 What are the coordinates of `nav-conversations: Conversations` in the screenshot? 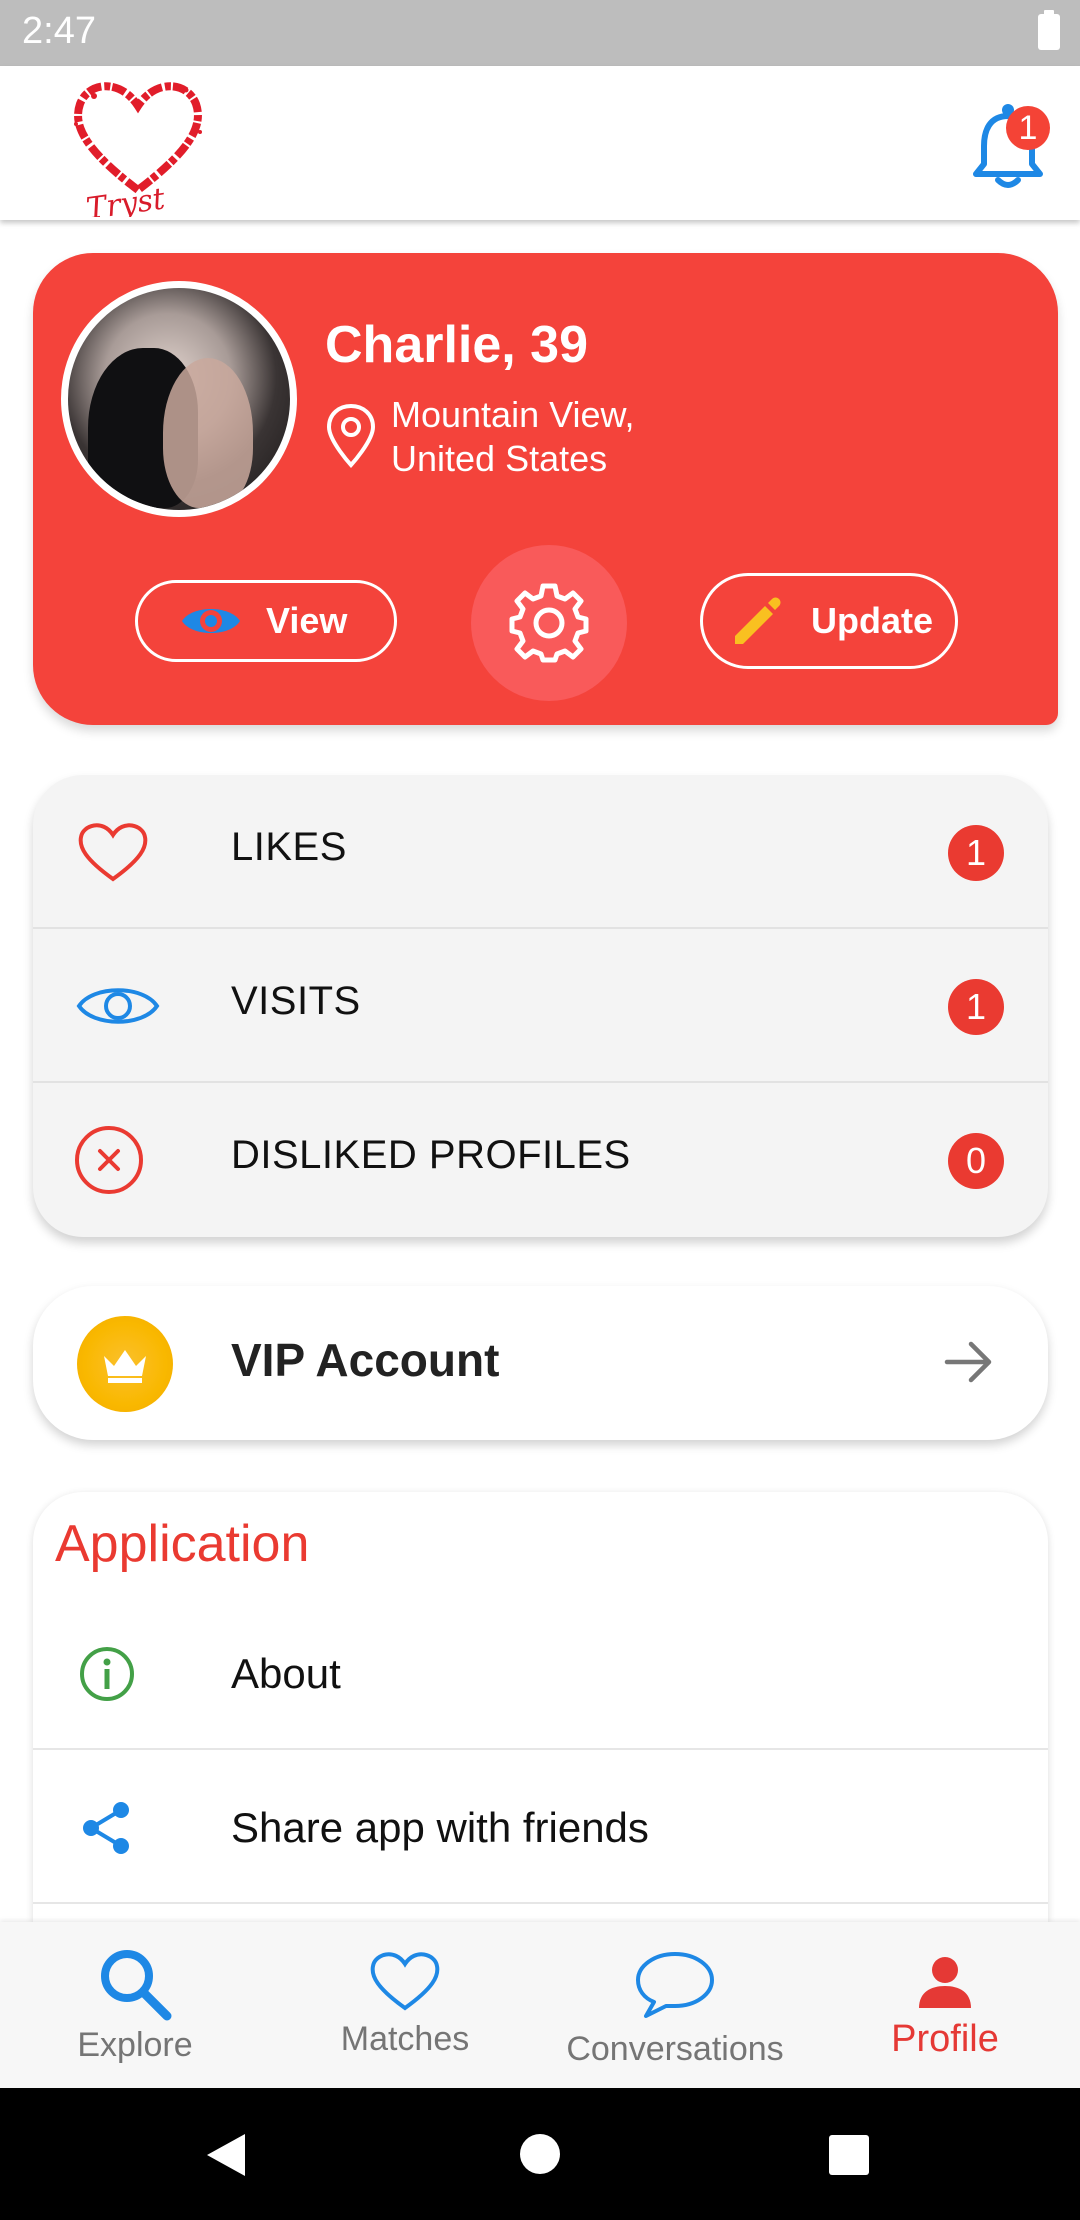 It's located at (675, 2005).